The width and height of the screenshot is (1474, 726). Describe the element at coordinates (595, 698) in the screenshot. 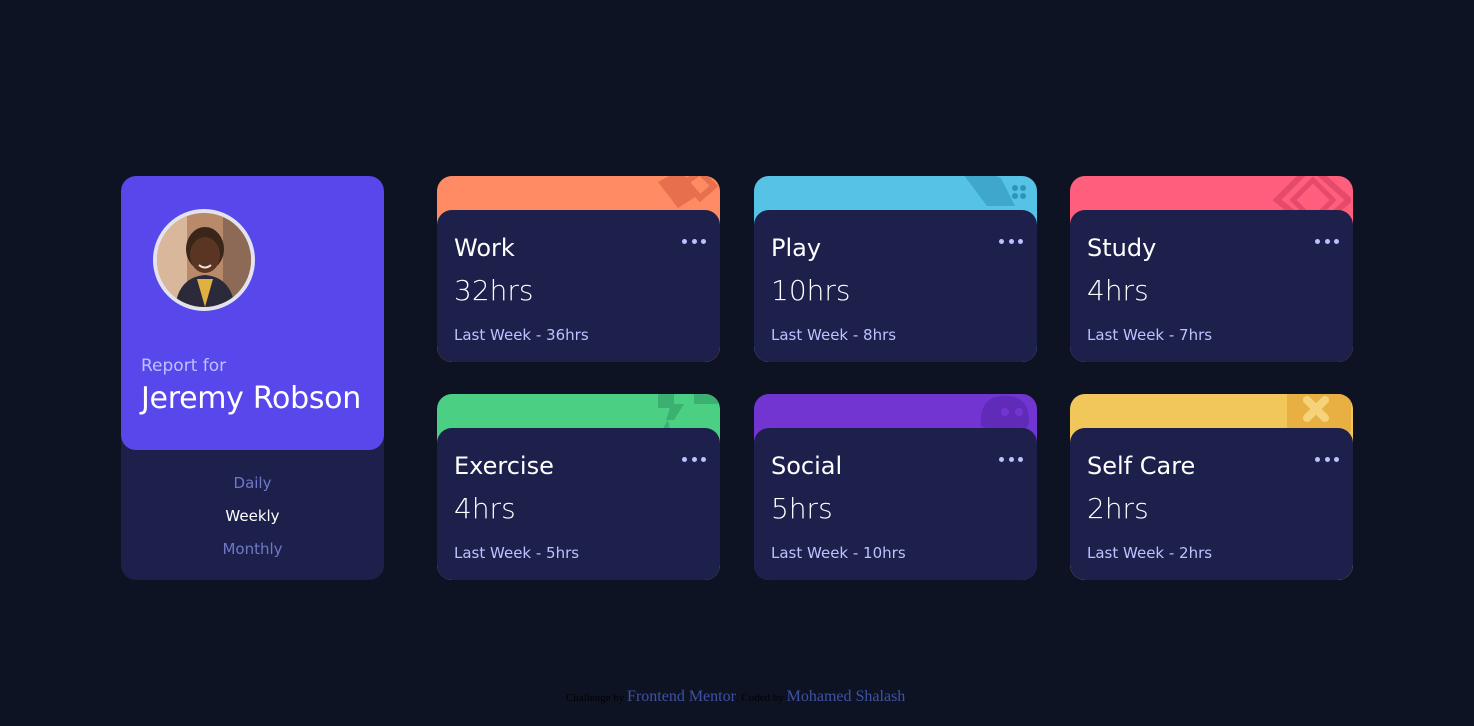

I see `challenge-text: Challenge by` at that location.